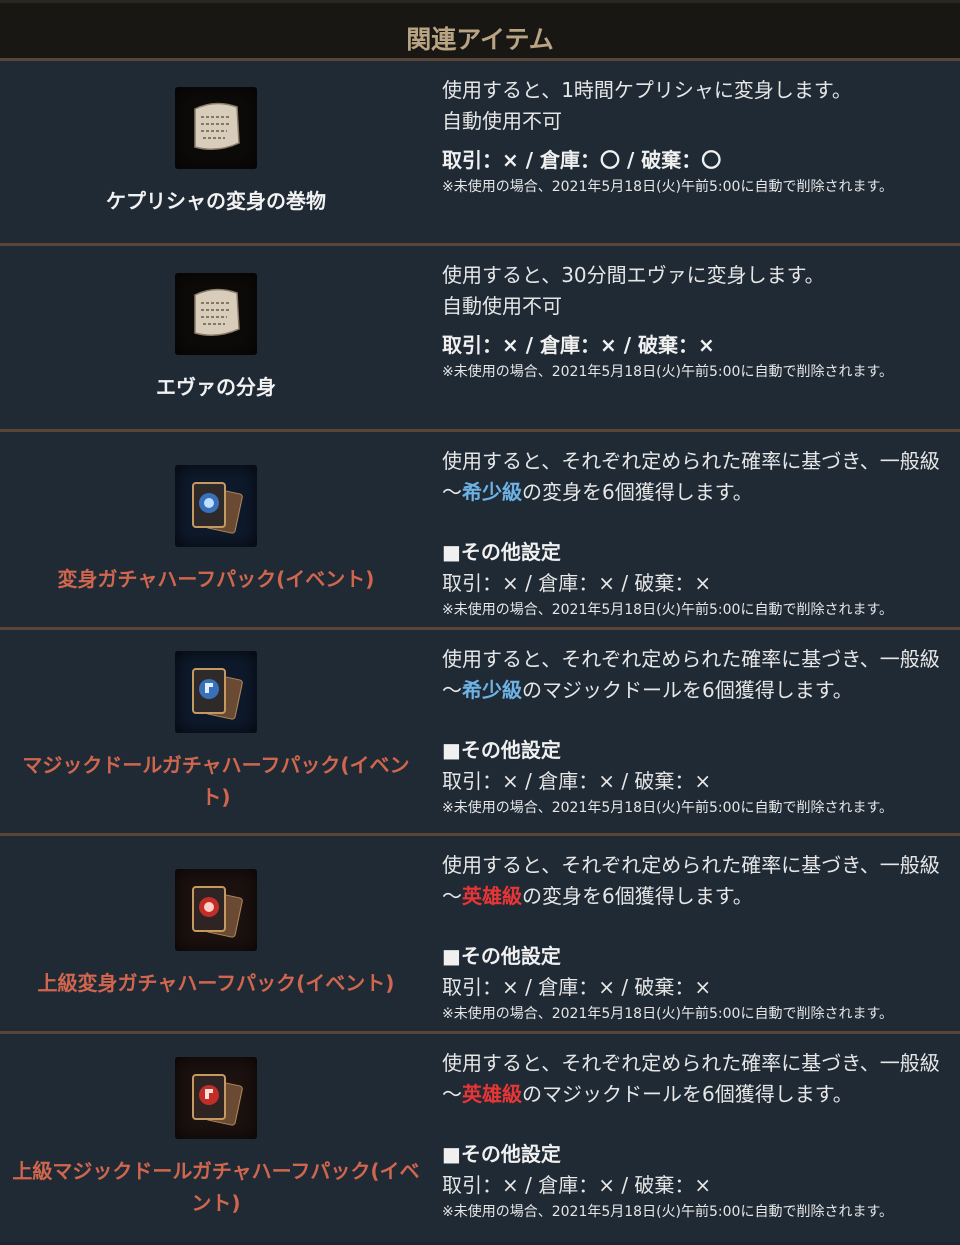 The image size is (960, 1245). Describe the element at coordinates (216, 505) in the screenshot. I see `blue-card-pack-icon` at that location.